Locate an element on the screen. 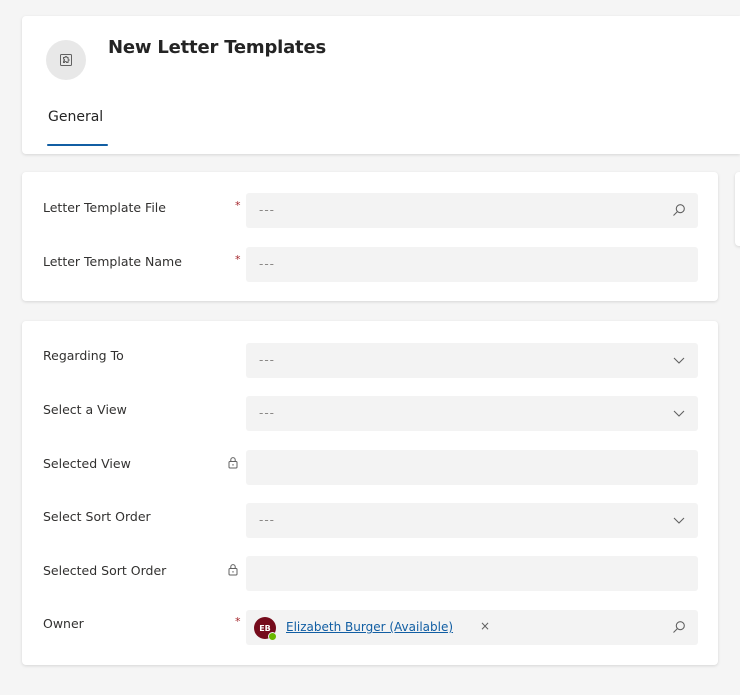  tab-general: General is located at coordinates (75, 117).